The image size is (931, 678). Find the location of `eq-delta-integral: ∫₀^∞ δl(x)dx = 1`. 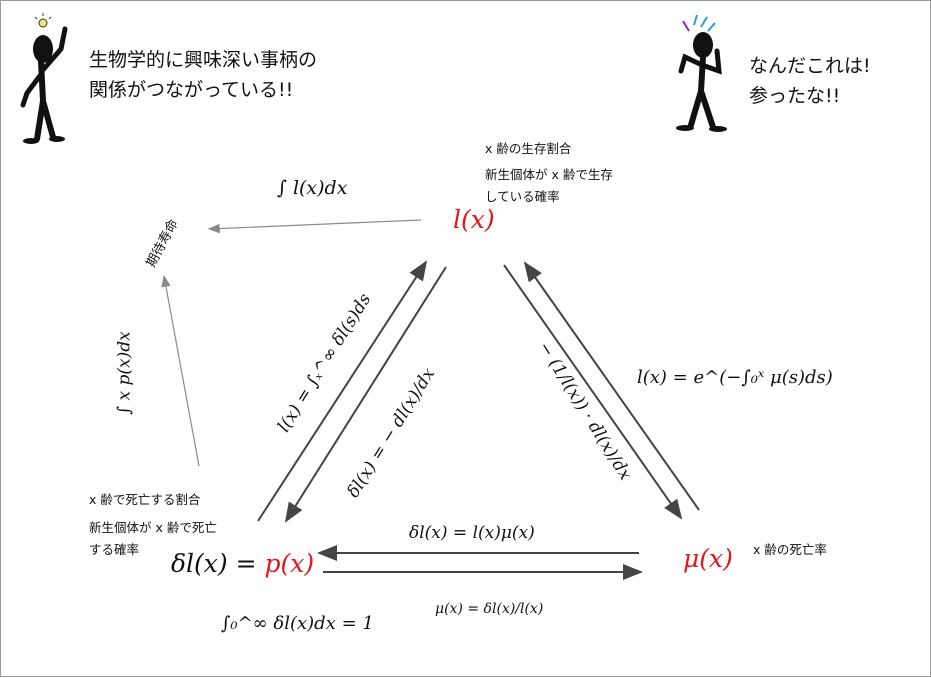

eq-delta-integral: ∫₀^∞ δl(x)dx = 1 is located at coordinates (297, 623).